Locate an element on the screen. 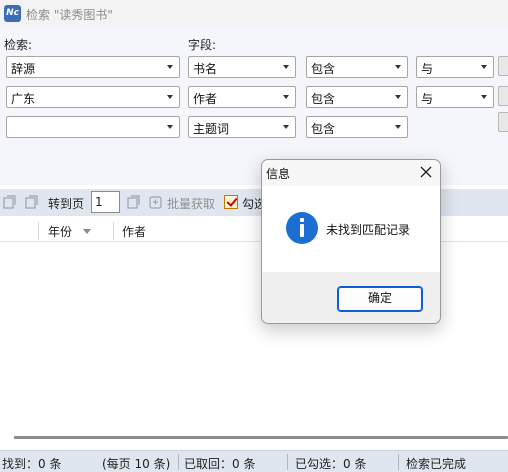 The height and width of the screenshot is (472, 508). field-value: 书名 is located at coordinates (205, 69).